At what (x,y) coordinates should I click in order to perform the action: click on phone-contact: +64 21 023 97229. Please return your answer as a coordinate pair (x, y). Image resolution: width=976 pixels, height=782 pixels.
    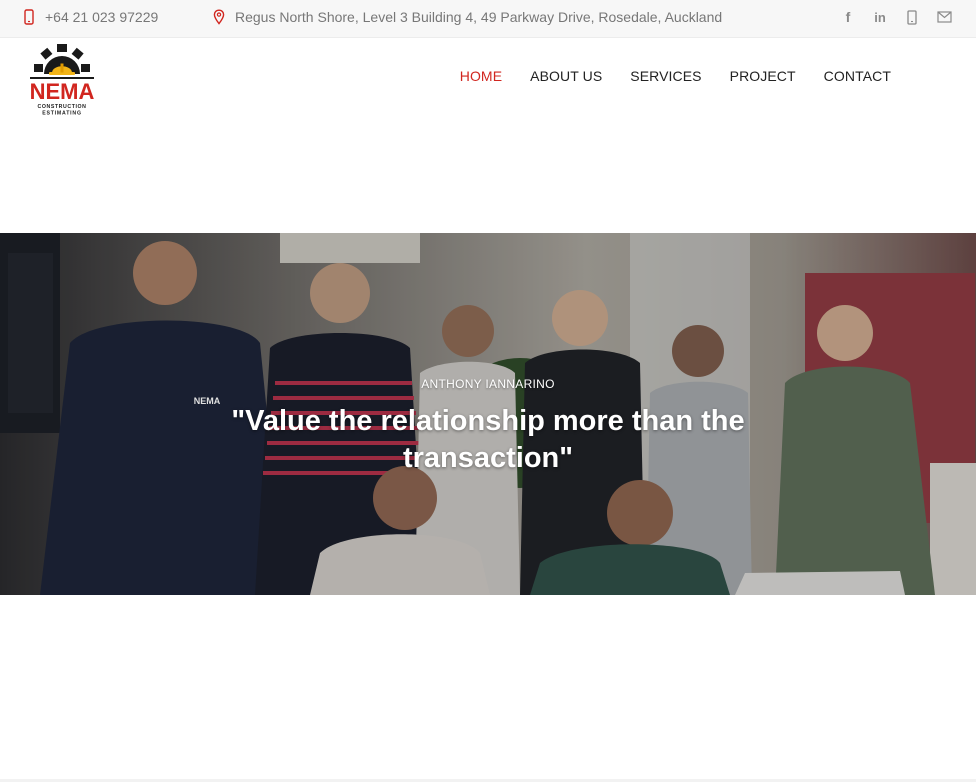
    Looking at the image, I should click on (90, 17).